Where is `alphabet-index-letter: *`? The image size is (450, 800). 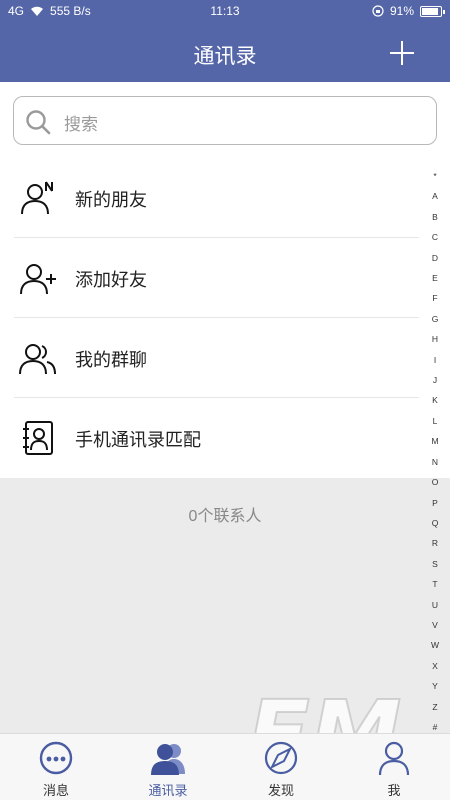
alphabet-index-letter: * is located at coordinates (435, 176).